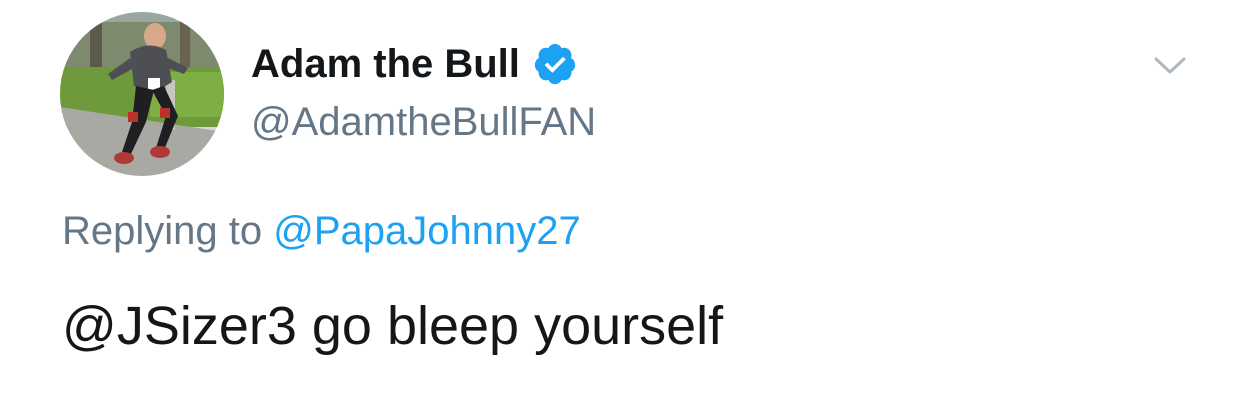 This screenshot has width=1241, height=413. I want to click on avatar-photo, so click(142, 94).